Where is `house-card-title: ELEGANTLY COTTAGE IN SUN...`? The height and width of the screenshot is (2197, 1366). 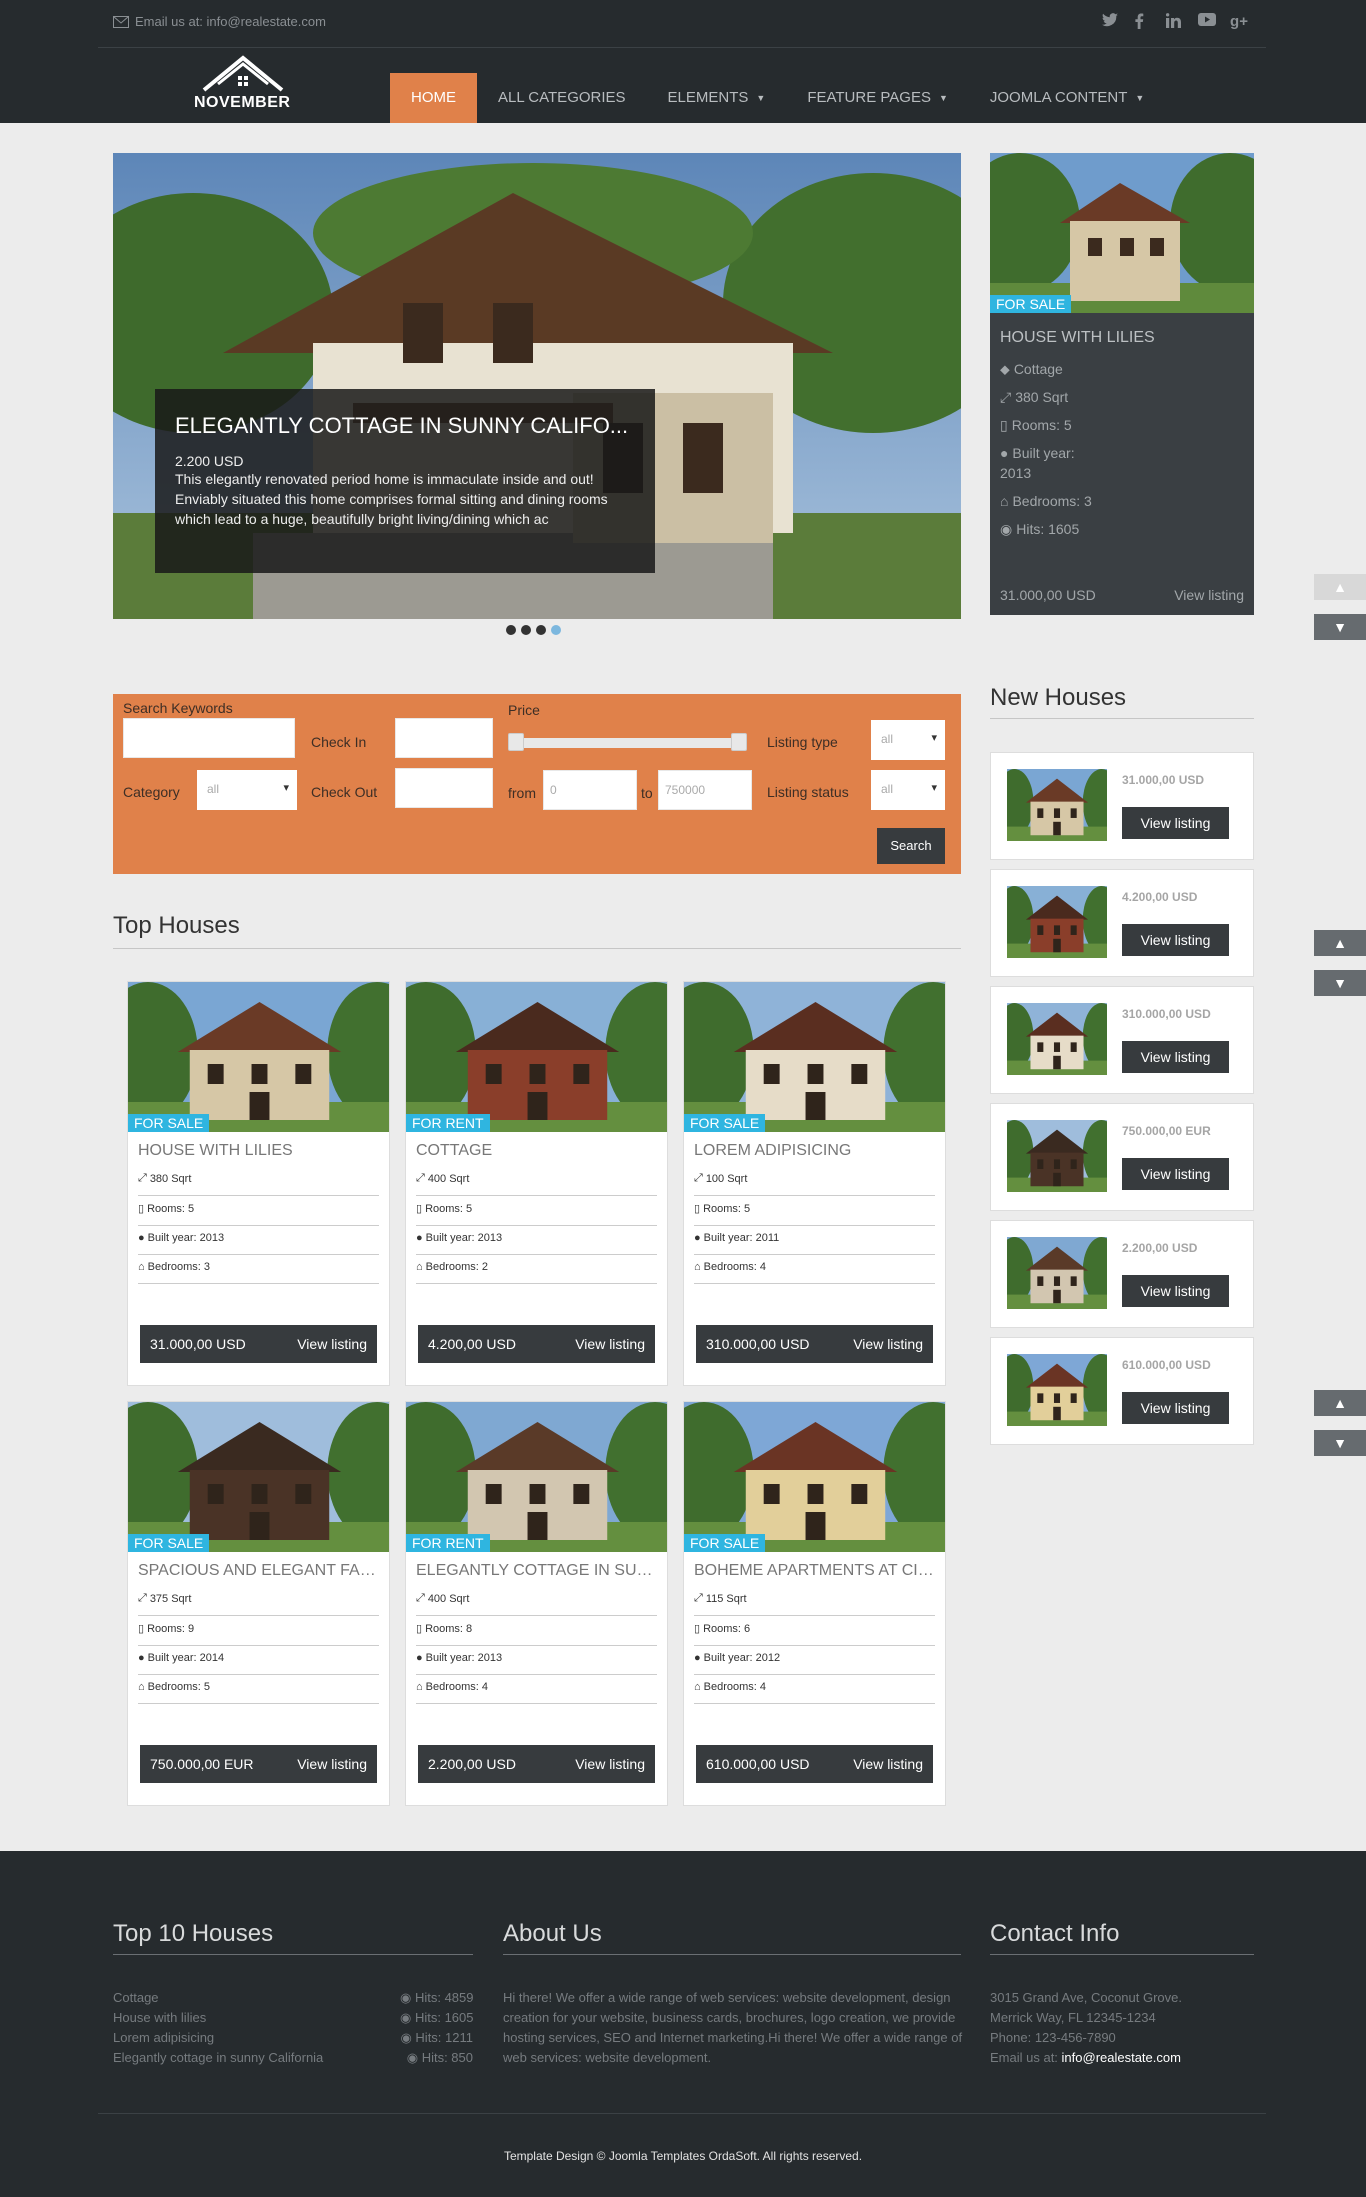
house-card-title: ELEGANTLY COTTAGE IN SUN... is located at coordinates (536, 1569).